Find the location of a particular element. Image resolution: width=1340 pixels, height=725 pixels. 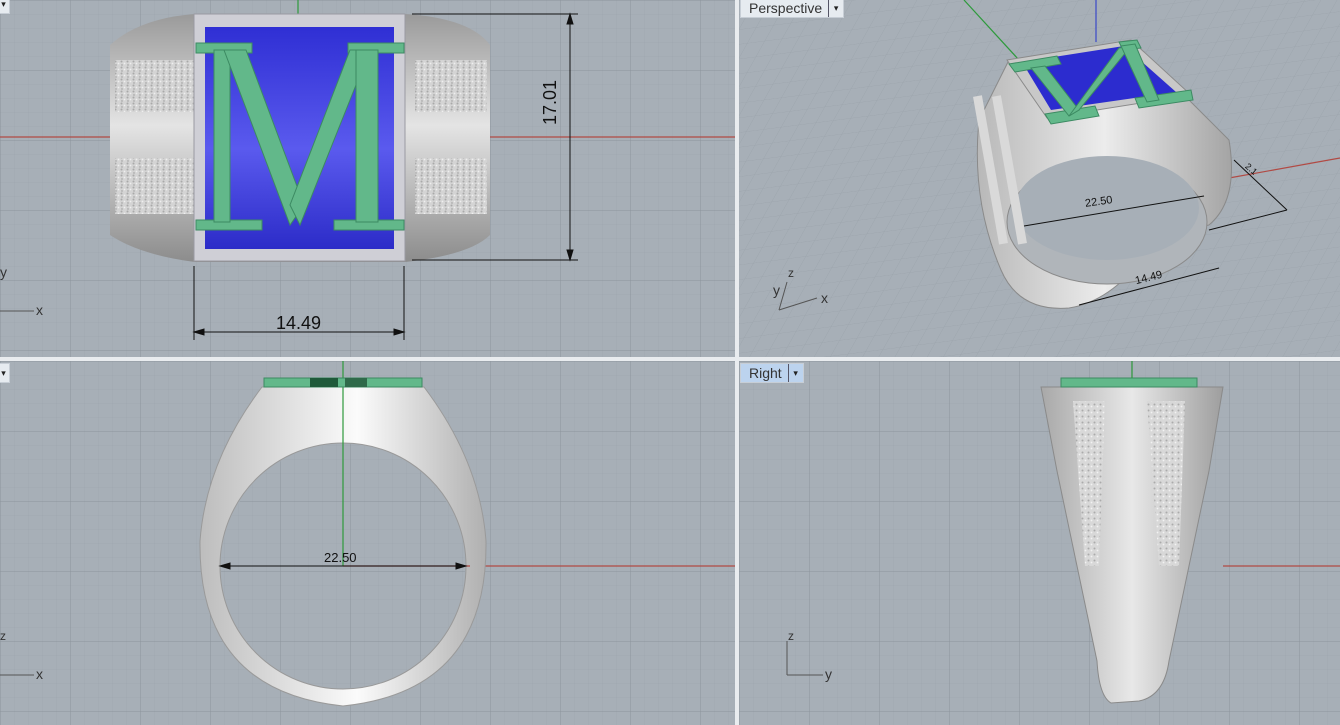

viewport-menu-perspective: Perspective ▾ is located at coordinates (792, 9).